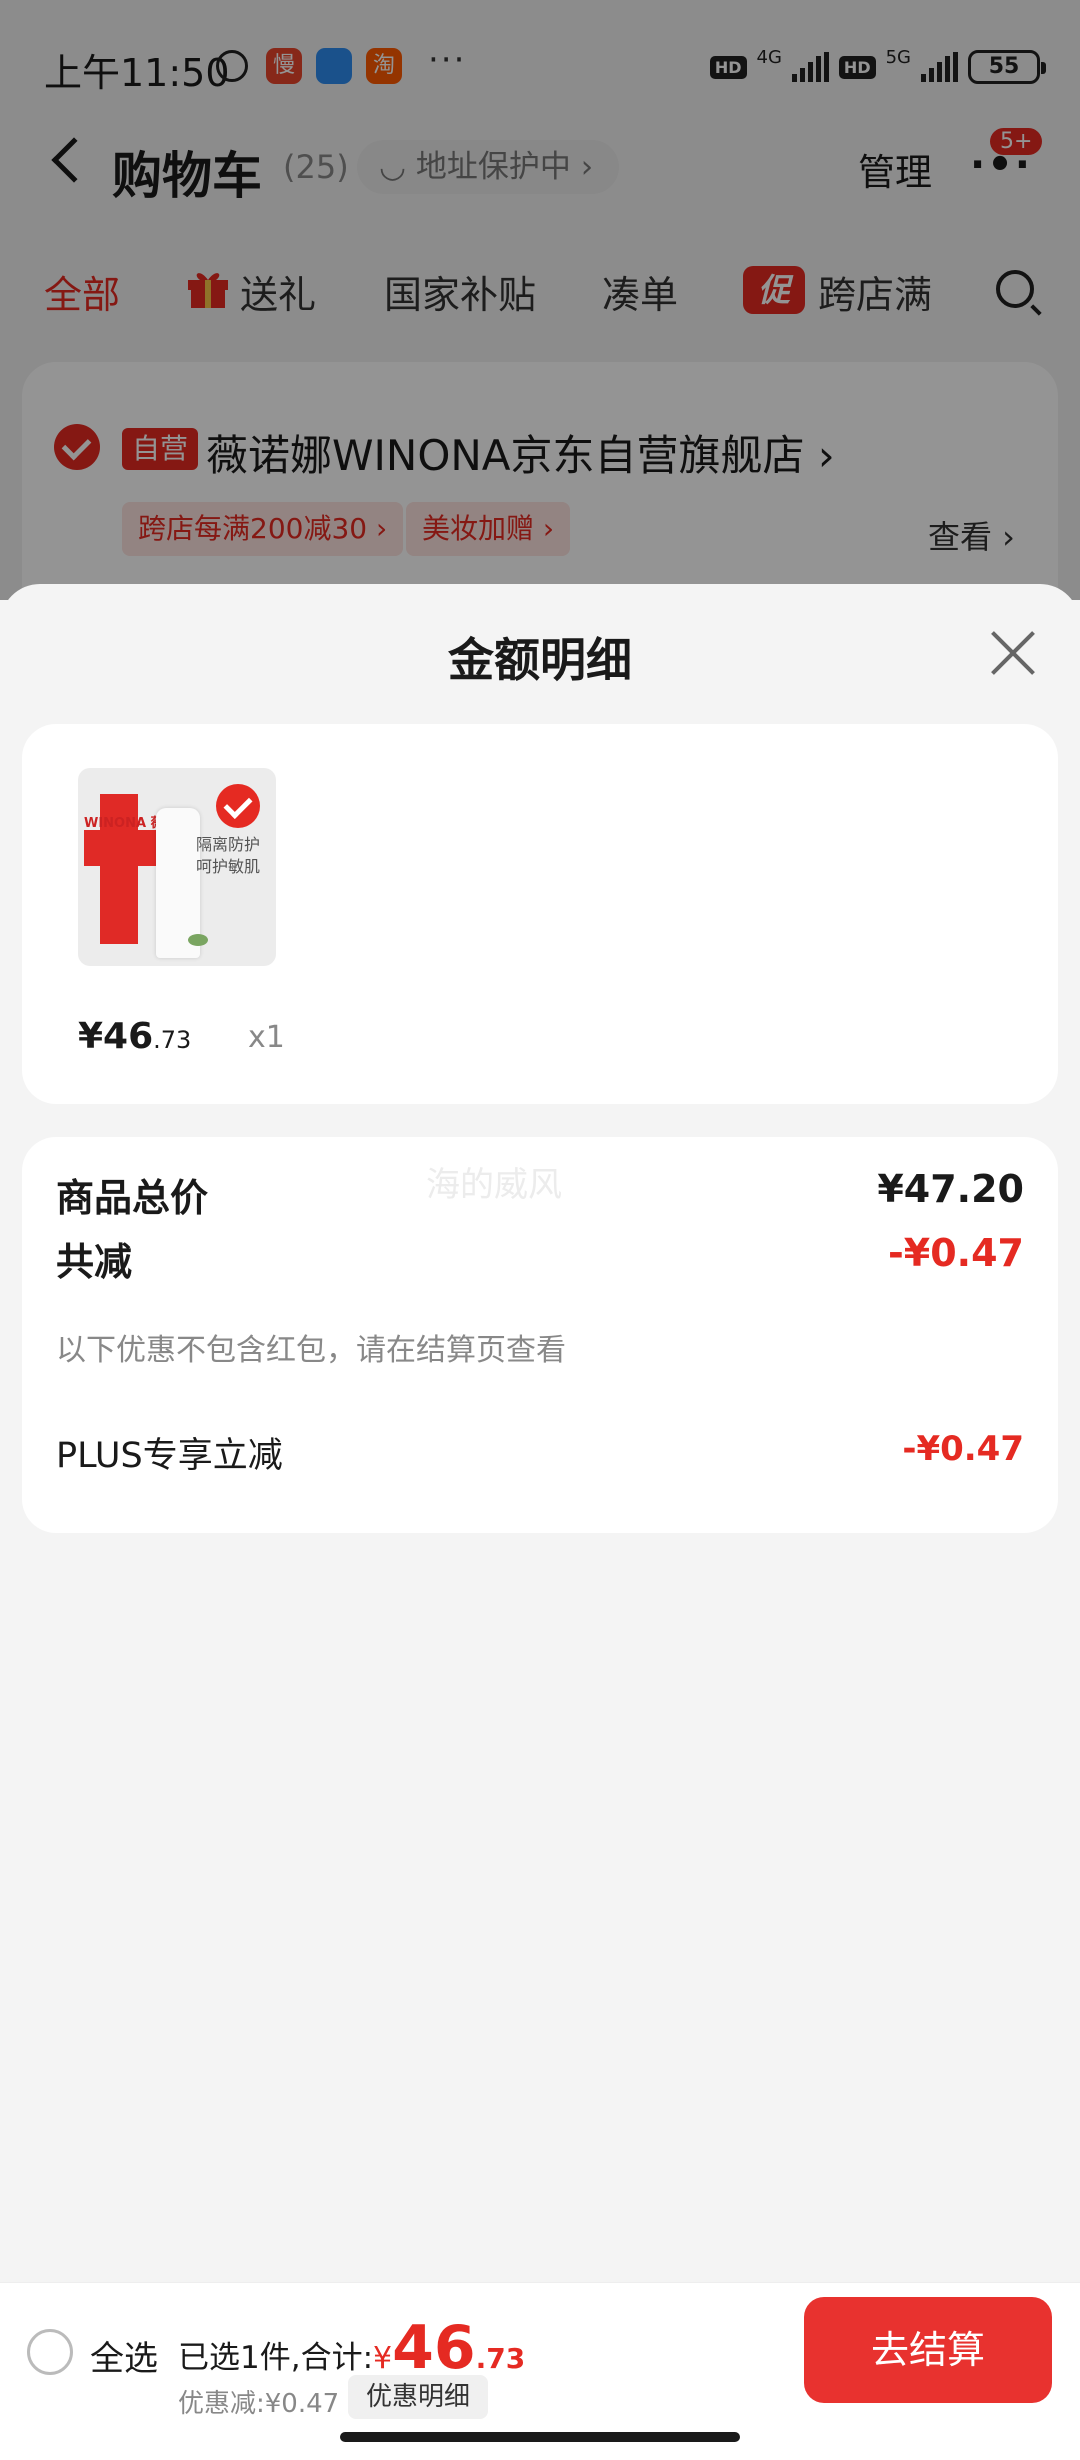  I want to click on reduce-label: 共减, so click(94, 1262).